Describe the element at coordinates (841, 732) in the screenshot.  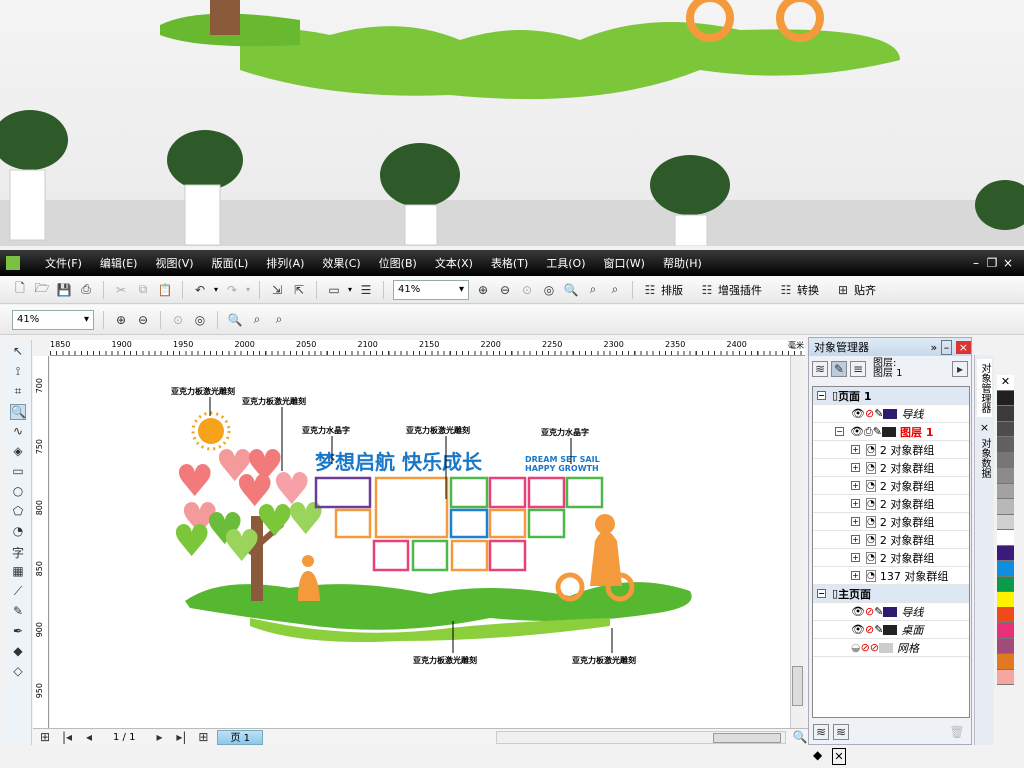
I see `new-master-layer-icon: ≋` at that location.